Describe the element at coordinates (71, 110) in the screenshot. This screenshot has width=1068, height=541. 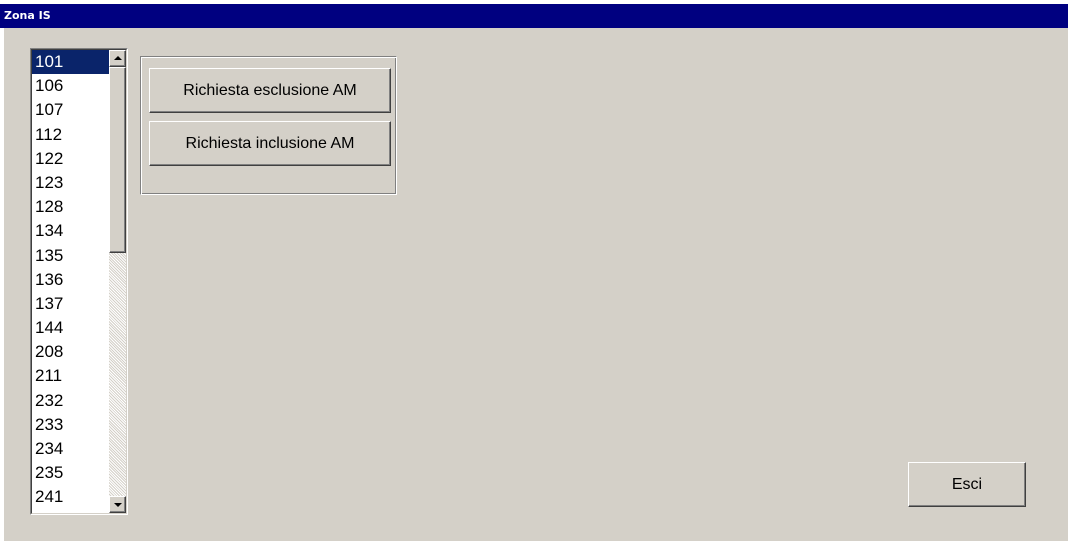
I see `zone-list-item: 107` at that location.